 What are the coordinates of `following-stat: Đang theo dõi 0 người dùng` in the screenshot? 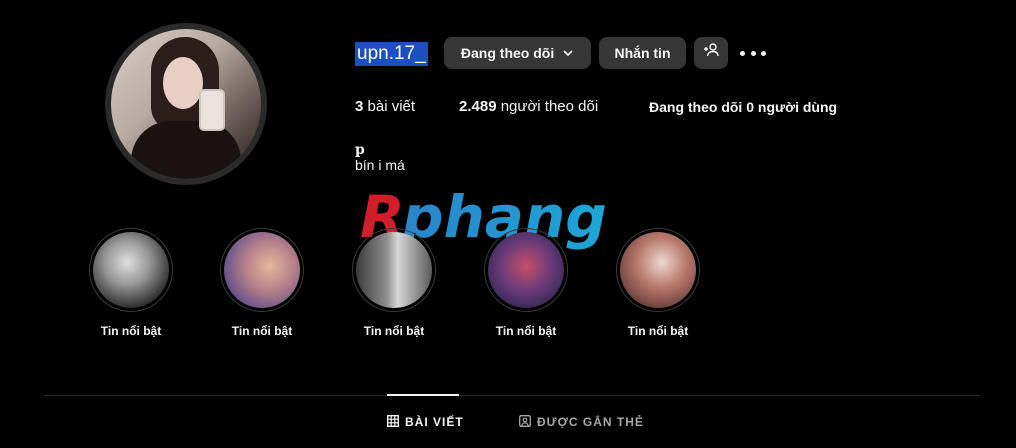 It's located at (743, 107).